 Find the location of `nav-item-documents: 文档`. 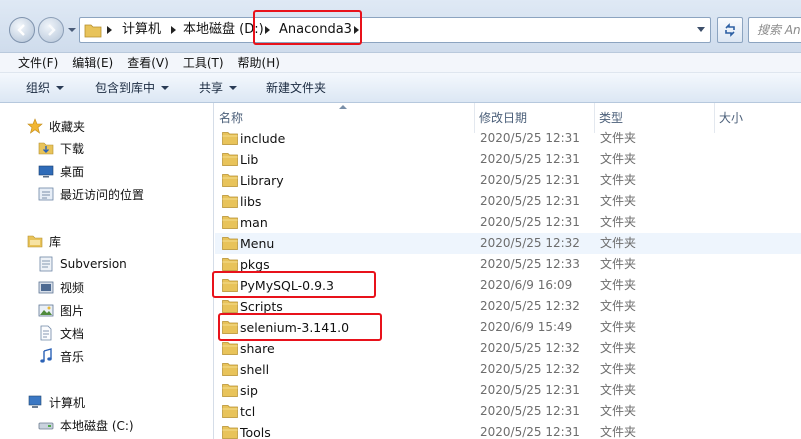

nav-item-documents: 文档 is located at coordinates (61, 333).